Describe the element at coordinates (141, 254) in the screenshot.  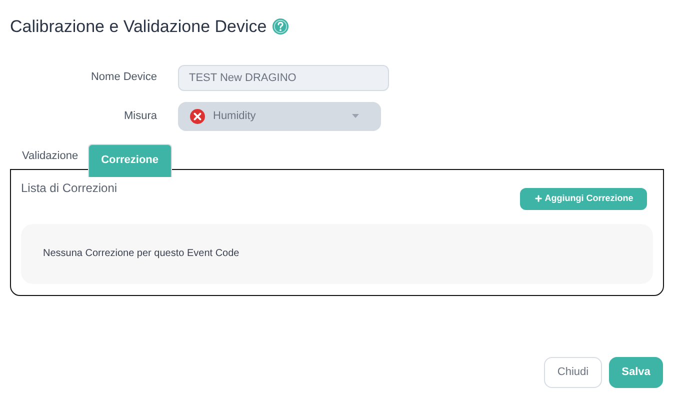
I see `empty-message: Nessuna Correzione per questo Event Code` at that location.